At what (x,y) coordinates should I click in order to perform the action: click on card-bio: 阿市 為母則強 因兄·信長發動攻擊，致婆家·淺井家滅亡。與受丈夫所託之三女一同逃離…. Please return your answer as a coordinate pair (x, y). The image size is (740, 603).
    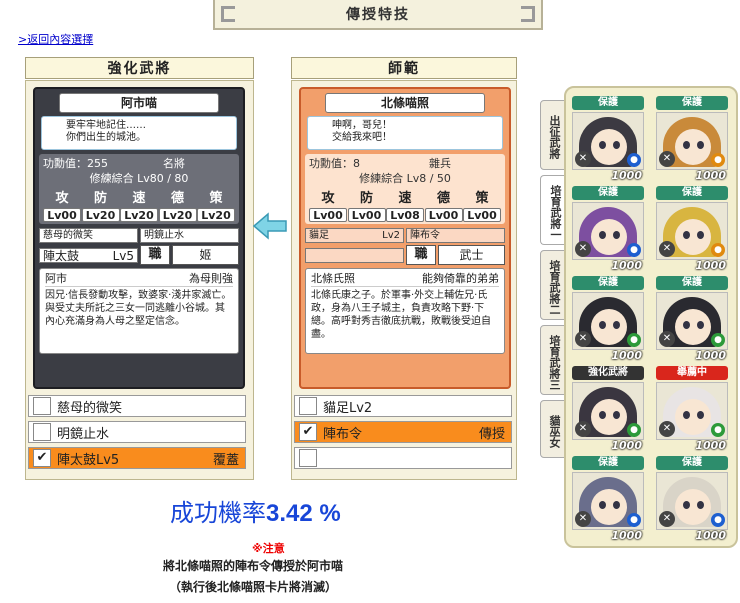
    Looking at the image, I should click on (139, 311).